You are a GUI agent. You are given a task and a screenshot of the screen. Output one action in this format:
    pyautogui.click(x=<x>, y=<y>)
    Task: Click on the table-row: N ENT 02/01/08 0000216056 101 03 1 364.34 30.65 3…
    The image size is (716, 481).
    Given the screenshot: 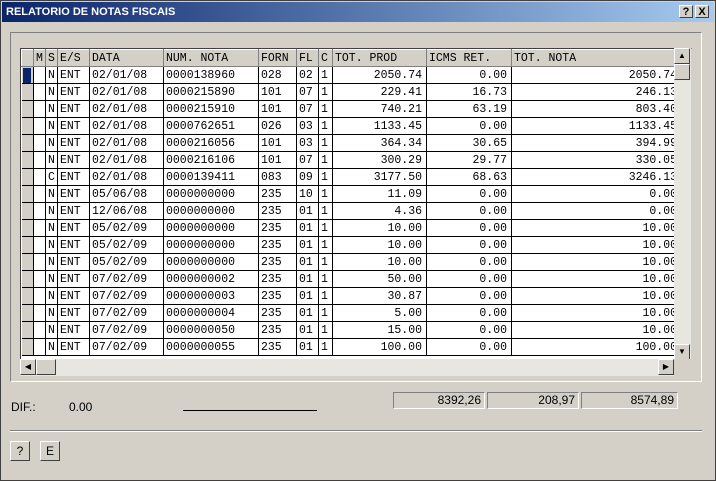 What is the action you would take?
    pyautogui.click(x=351, y=143)
    